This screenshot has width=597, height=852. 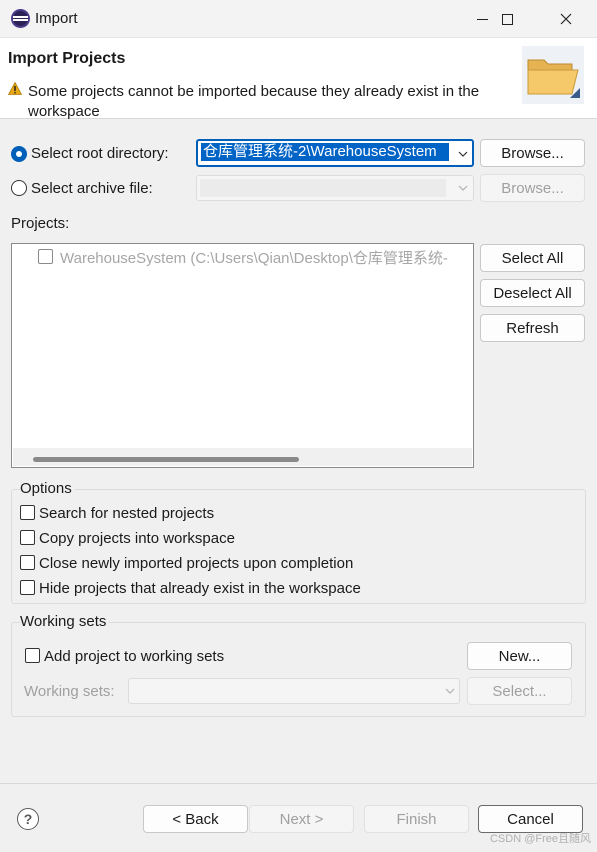 I want to click on archive-file-combo, so click(x=335, y=188).